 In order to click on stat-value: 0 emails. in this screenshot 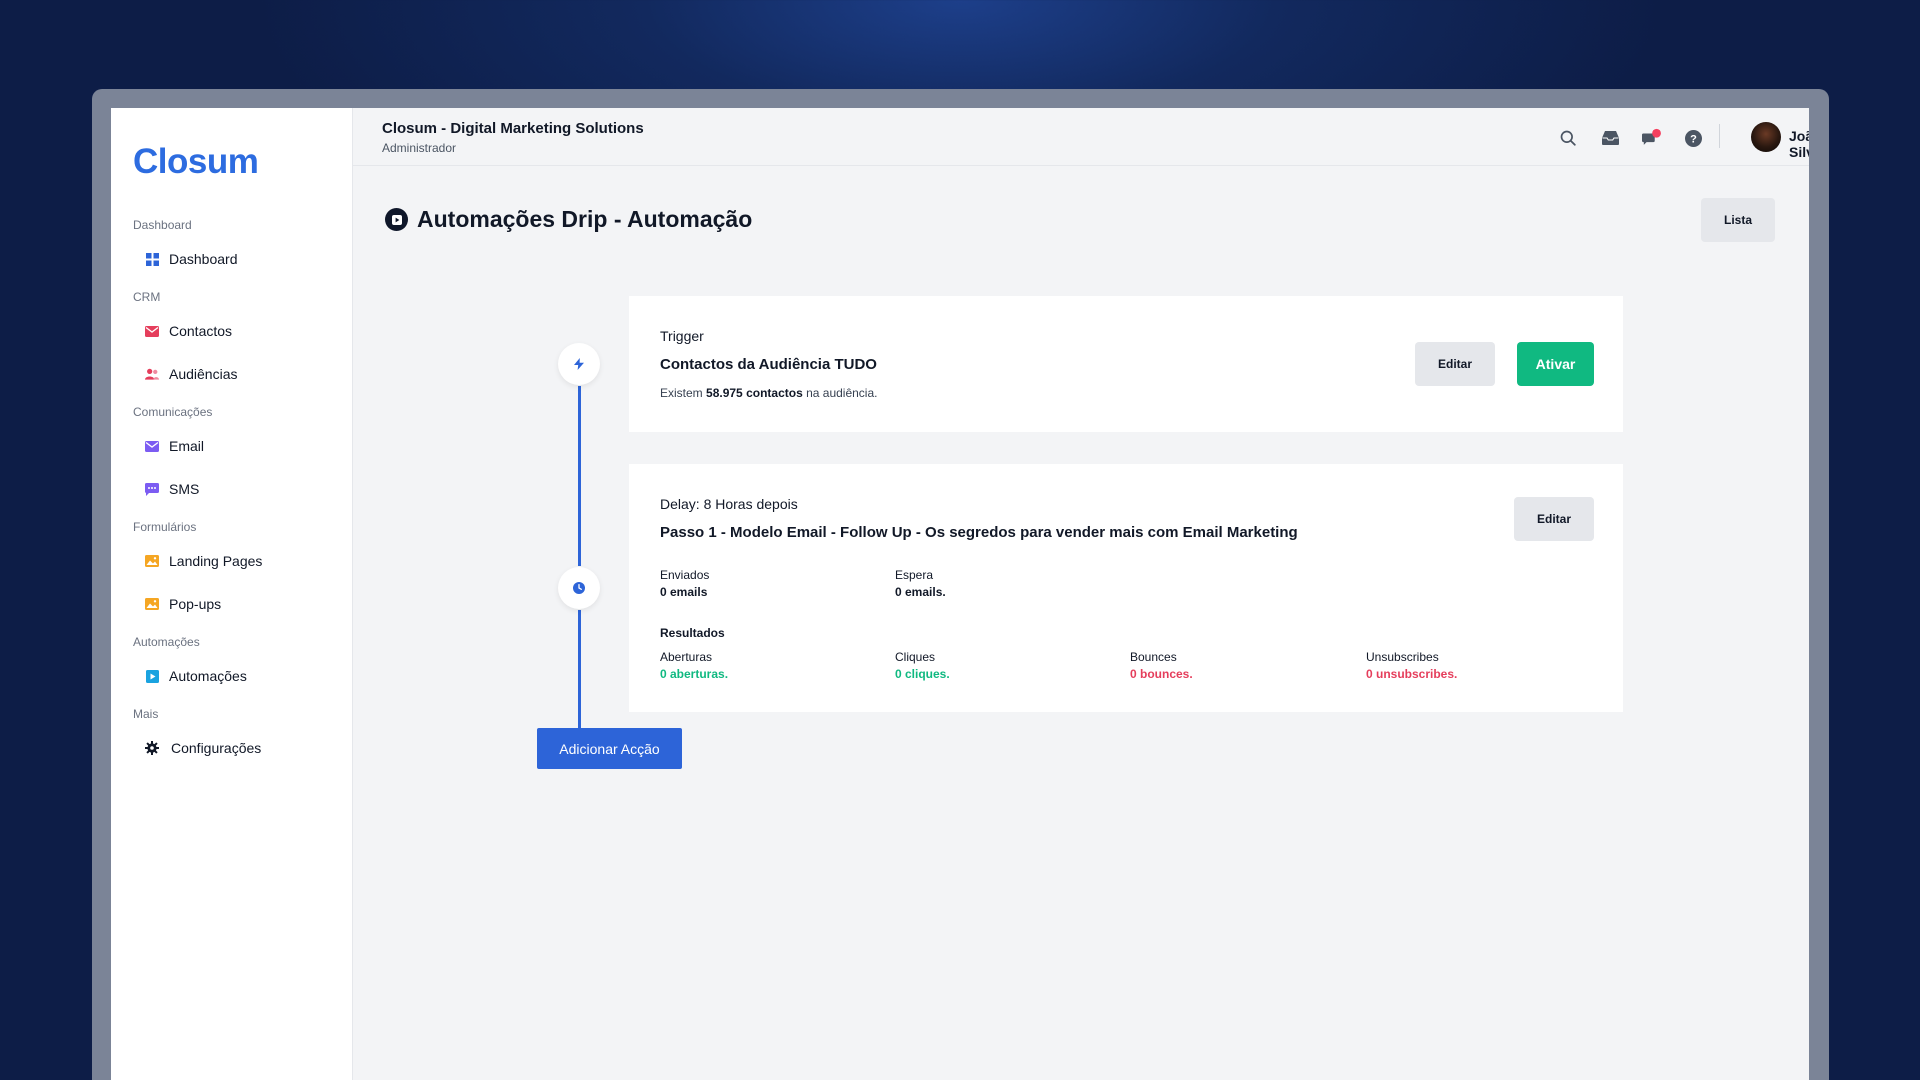, I will do `click(920, 592)`.